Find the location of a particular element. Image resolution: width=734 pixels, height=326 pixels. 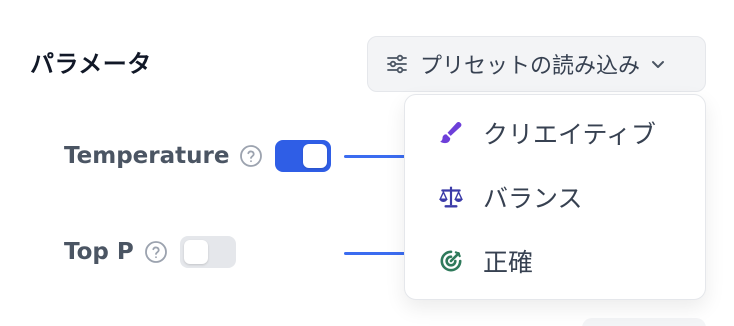

preset-item-label: クリエイティブ is located at coordinates (570, 134).